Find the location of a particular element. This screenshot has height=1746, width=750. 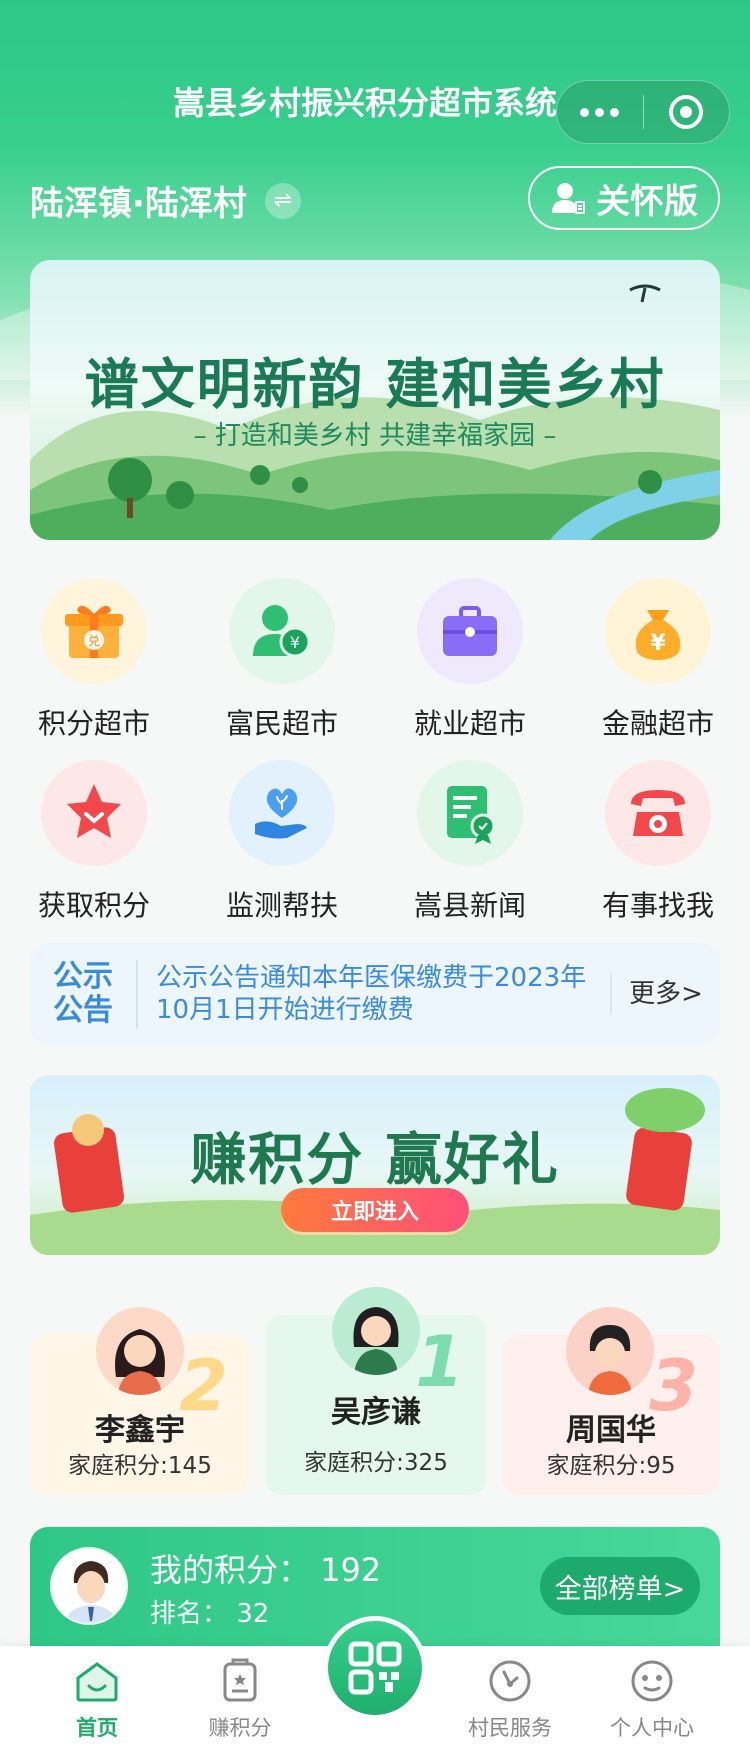

news-icon is located at coordinates (470, 813).